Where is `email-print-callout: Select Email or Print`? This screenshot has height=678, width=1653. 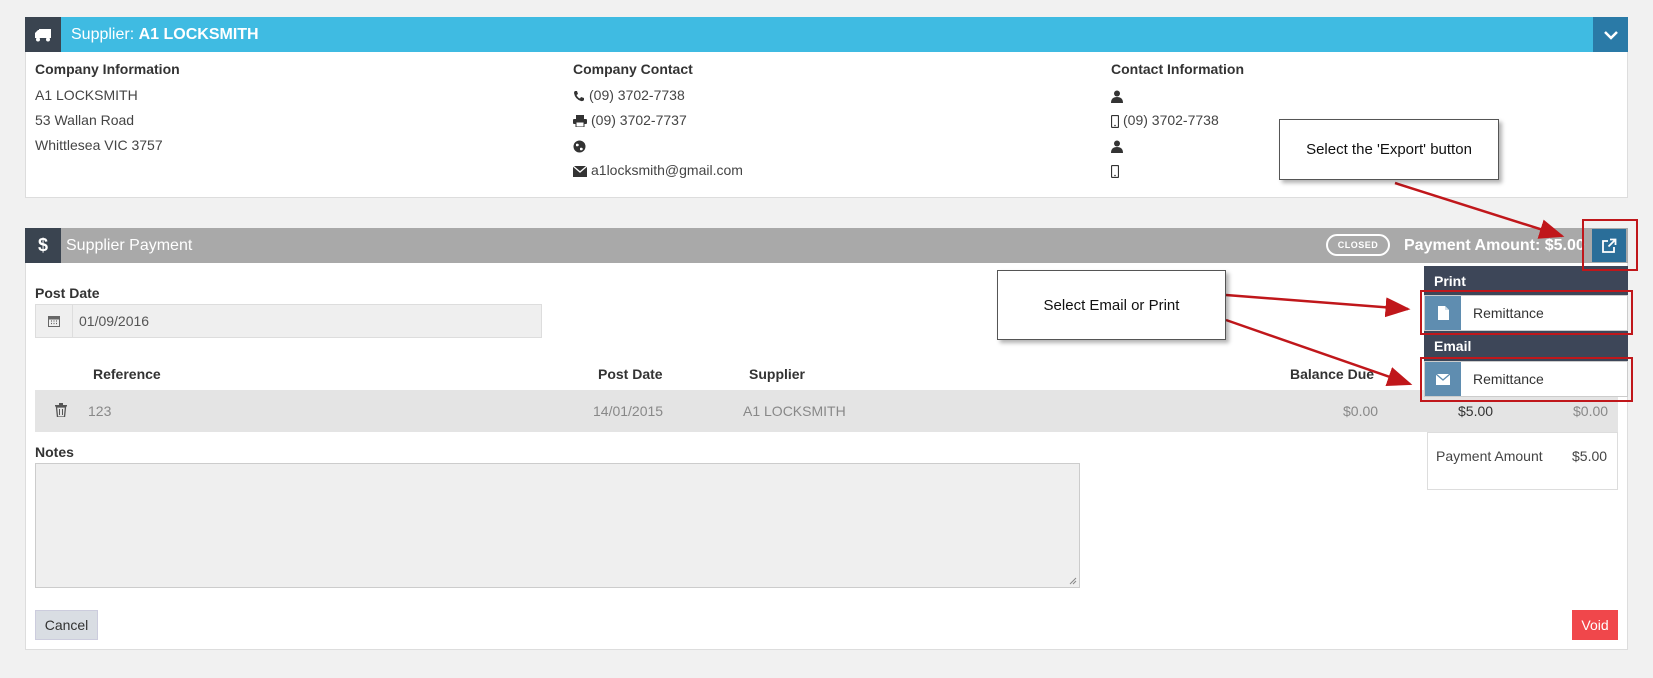 email-print-callout: Select Email or Print is located at coordinates (1111, 305).